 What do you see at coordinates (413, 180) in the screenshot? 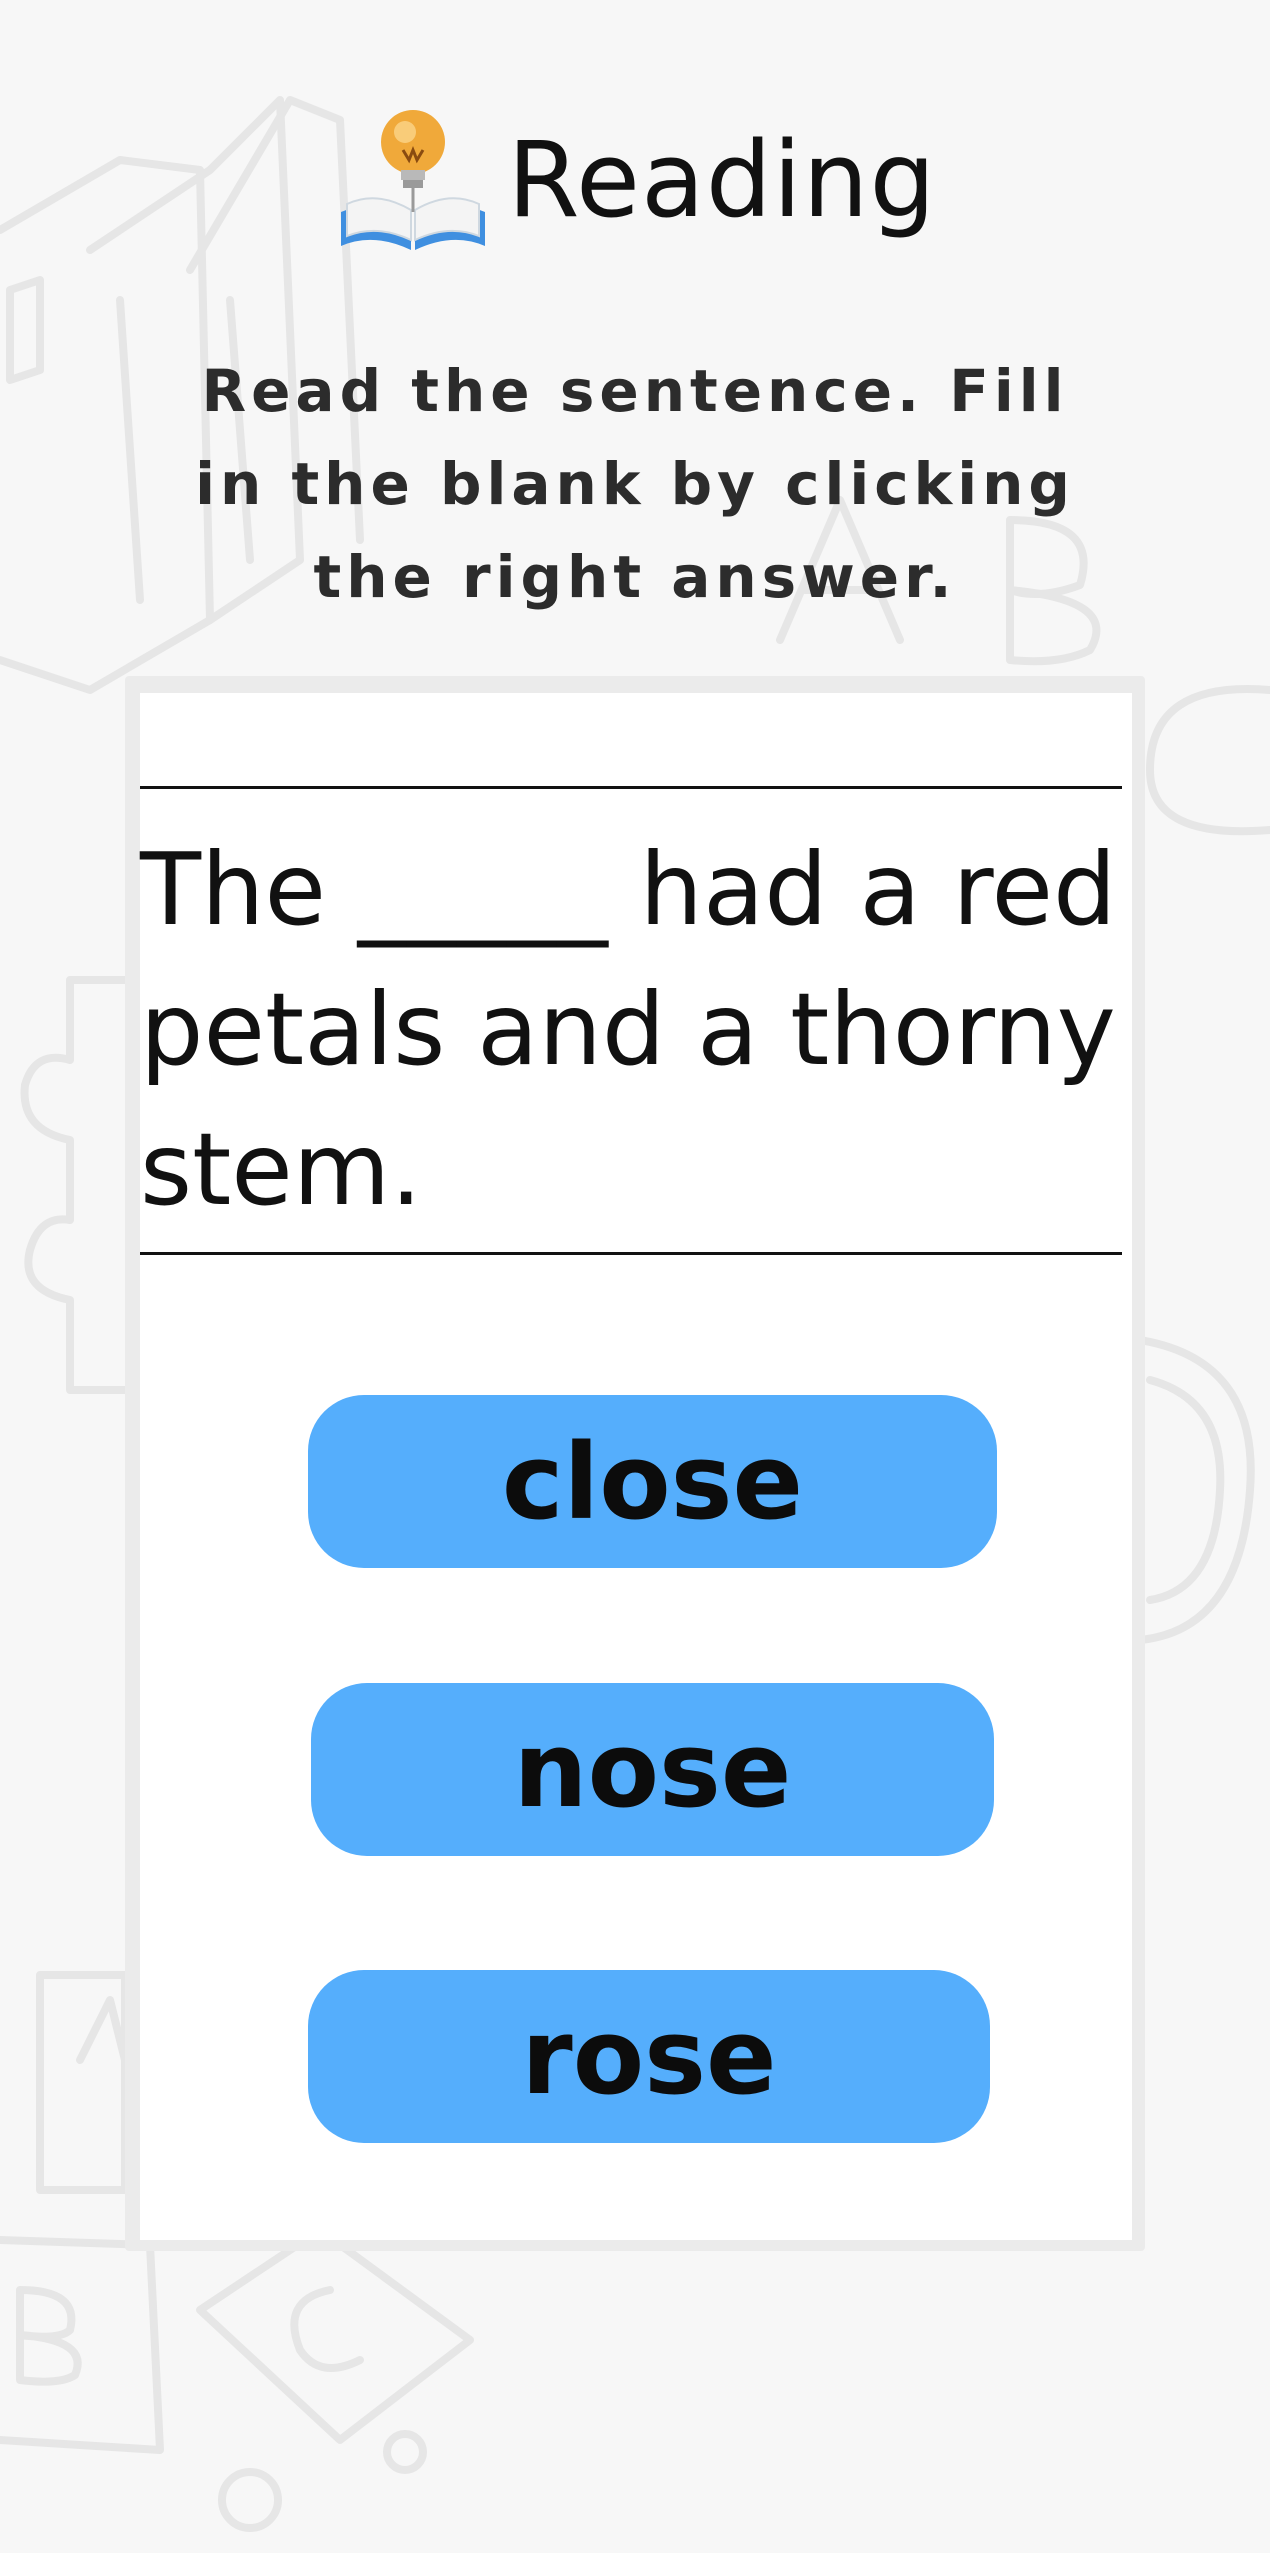
I see `book-lightbulb-icon` at bounding box center [413, 180].